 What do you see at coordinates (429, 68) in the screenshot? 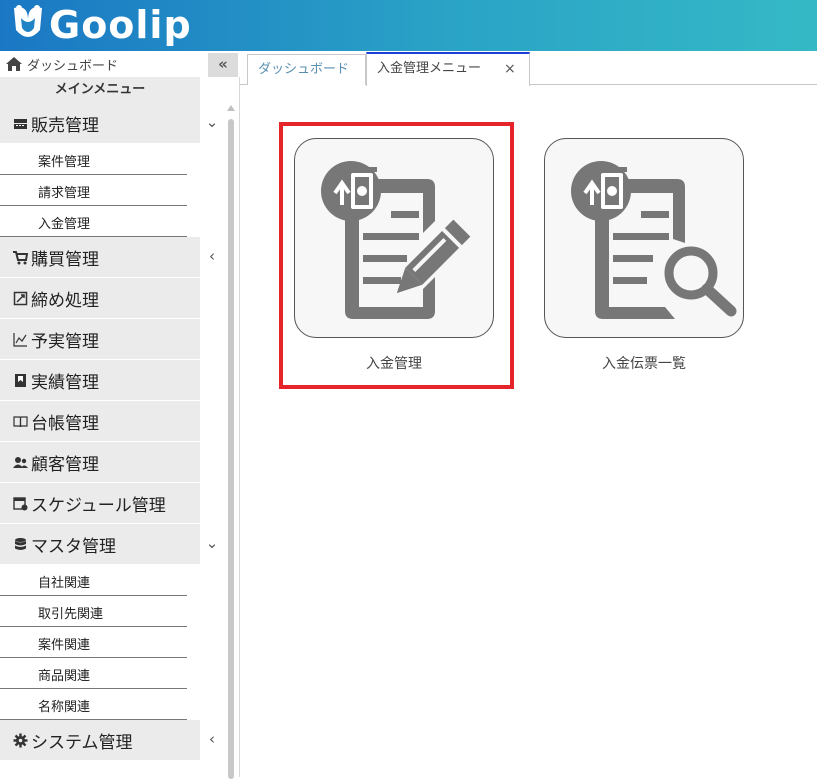
I see `tab-label: 入金管理メニュー` at bounding box center [429, 68].